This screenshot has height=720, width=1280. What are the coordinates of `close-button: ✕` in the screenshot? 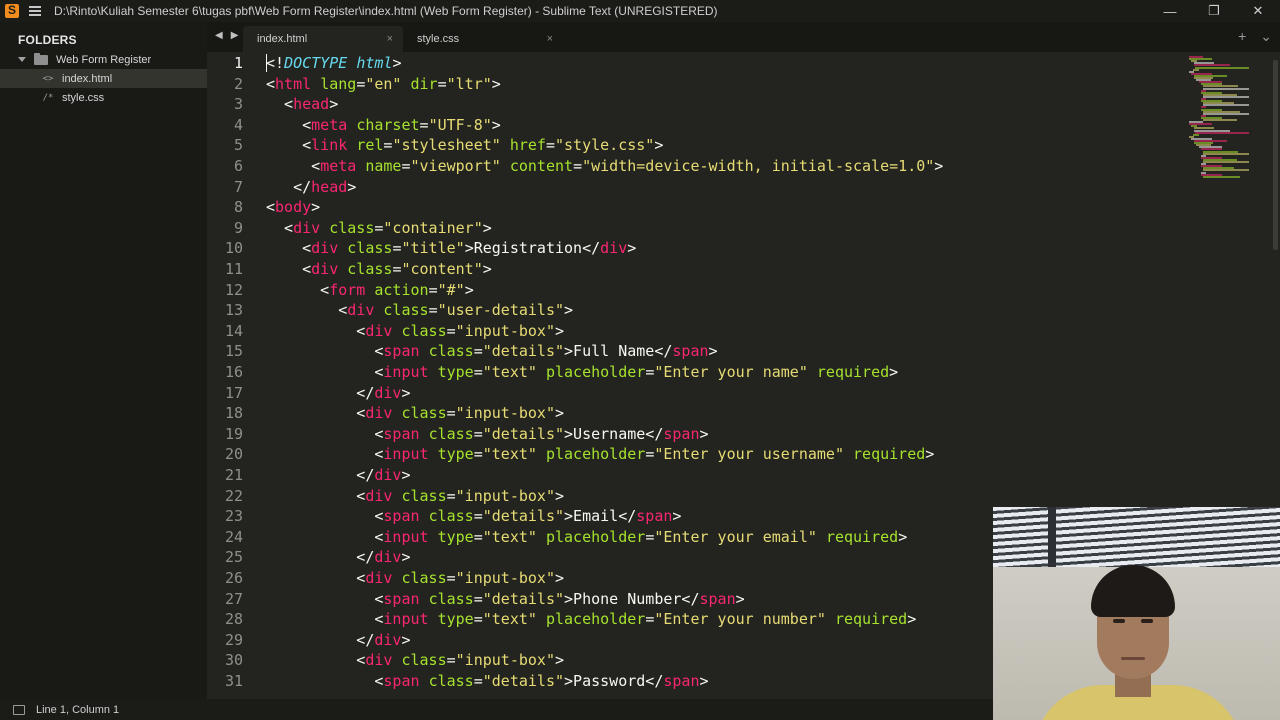 It's located at (1258, 11).